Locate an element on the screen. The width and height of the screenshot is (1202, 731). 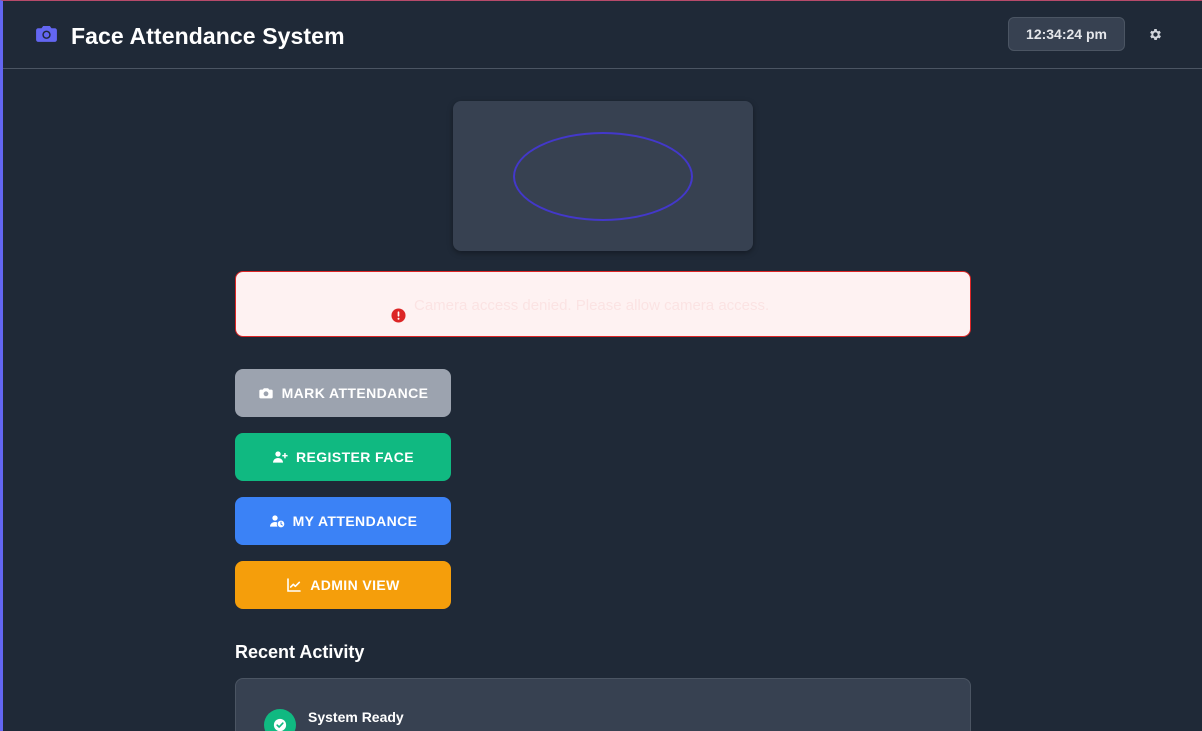
user-clock-icon is located at coordinates (276, 521).